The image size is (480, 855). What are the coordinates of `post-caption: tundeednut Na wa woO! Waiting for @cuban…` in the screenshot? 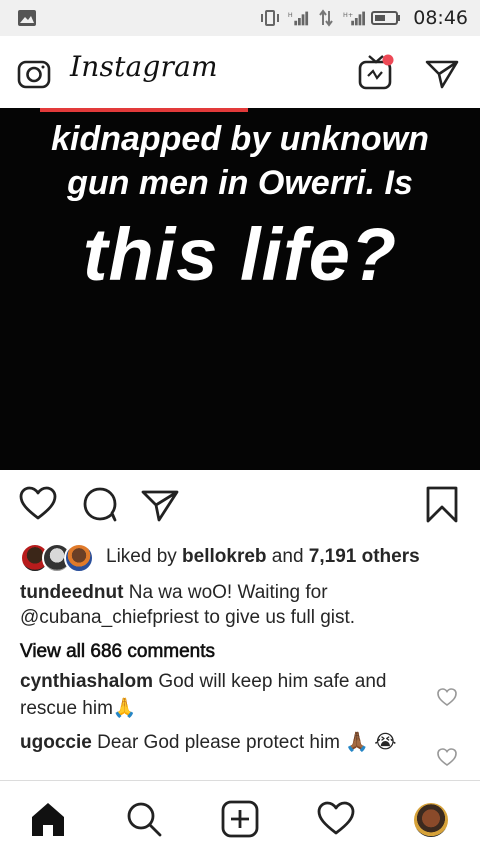 It's located at (240, 605).